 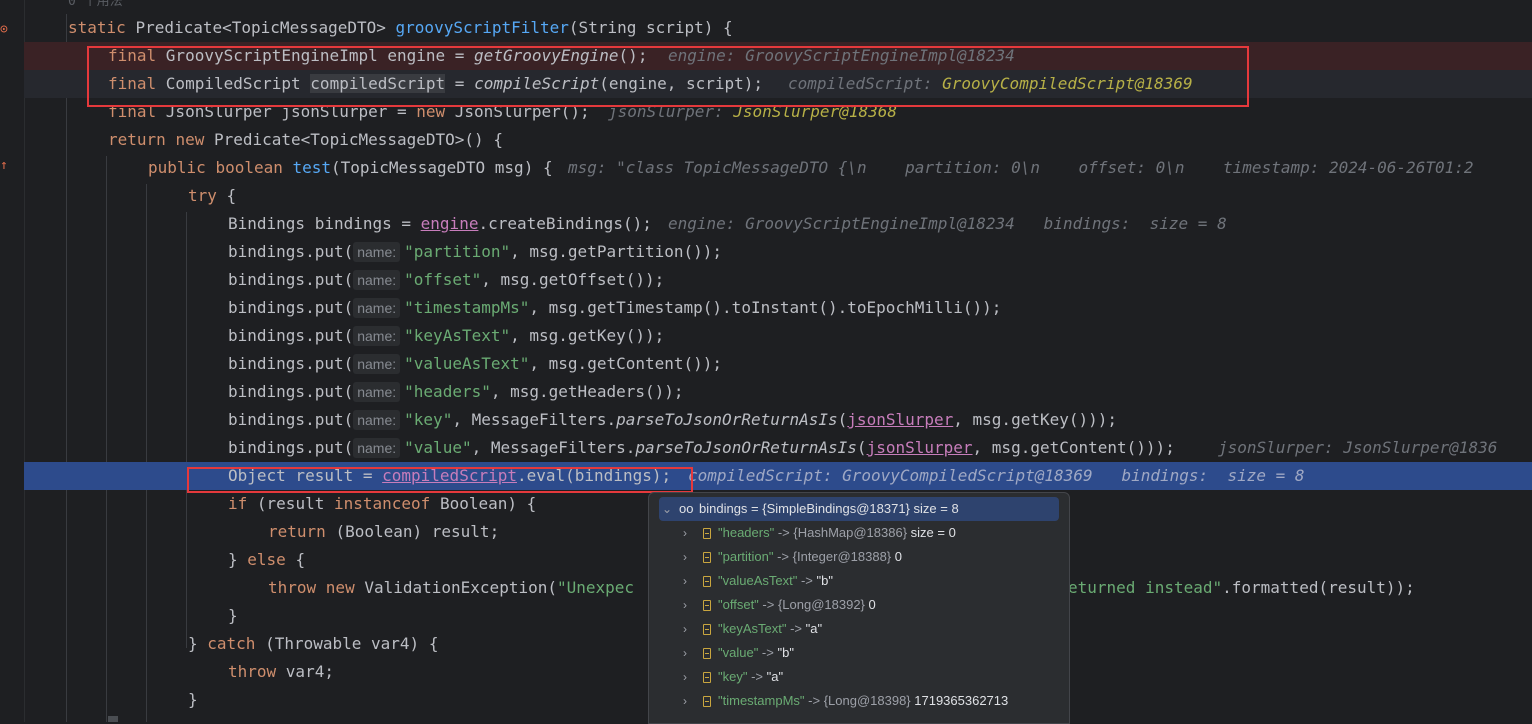 I want to click on entry-type: {HashMap@18386}, so click(x=850, y=532).